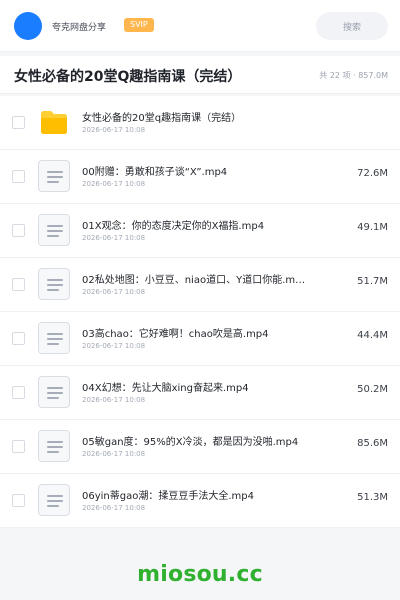 The width and height of the screenshot is (400, 600). I want to click on file-name: 女性必备的20堂q趣指南课（完结）, so click(162, 118).